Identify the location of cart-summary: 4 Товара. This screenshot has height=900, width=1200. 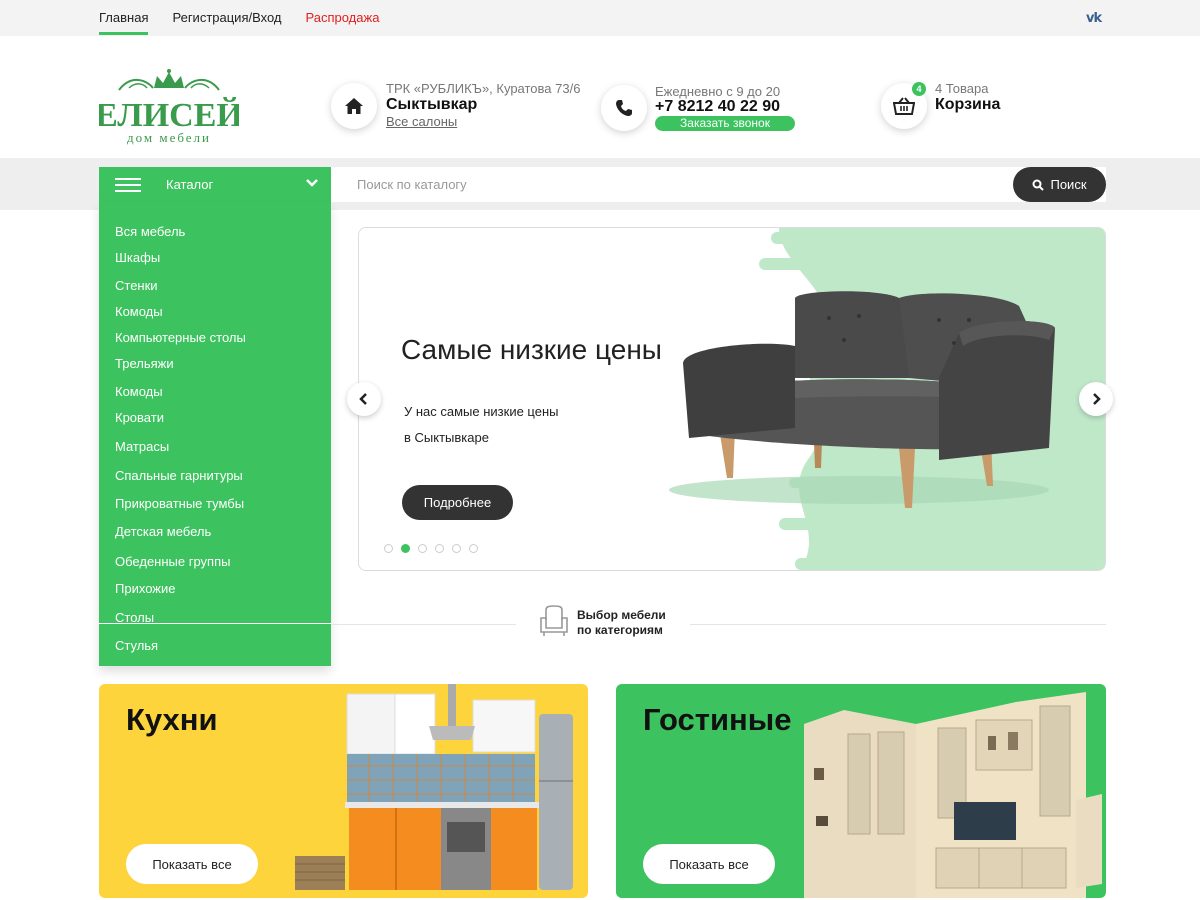
(962, 88).